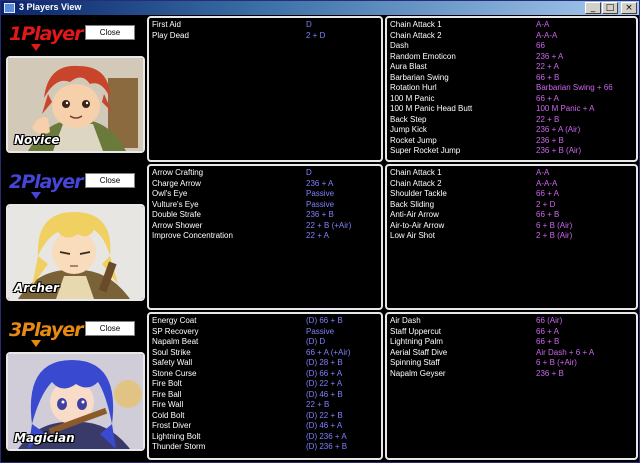 The width and height of the screenshot is (640, 463). I want to click on skill-name: Lightning Bolt, so click(176, 436).